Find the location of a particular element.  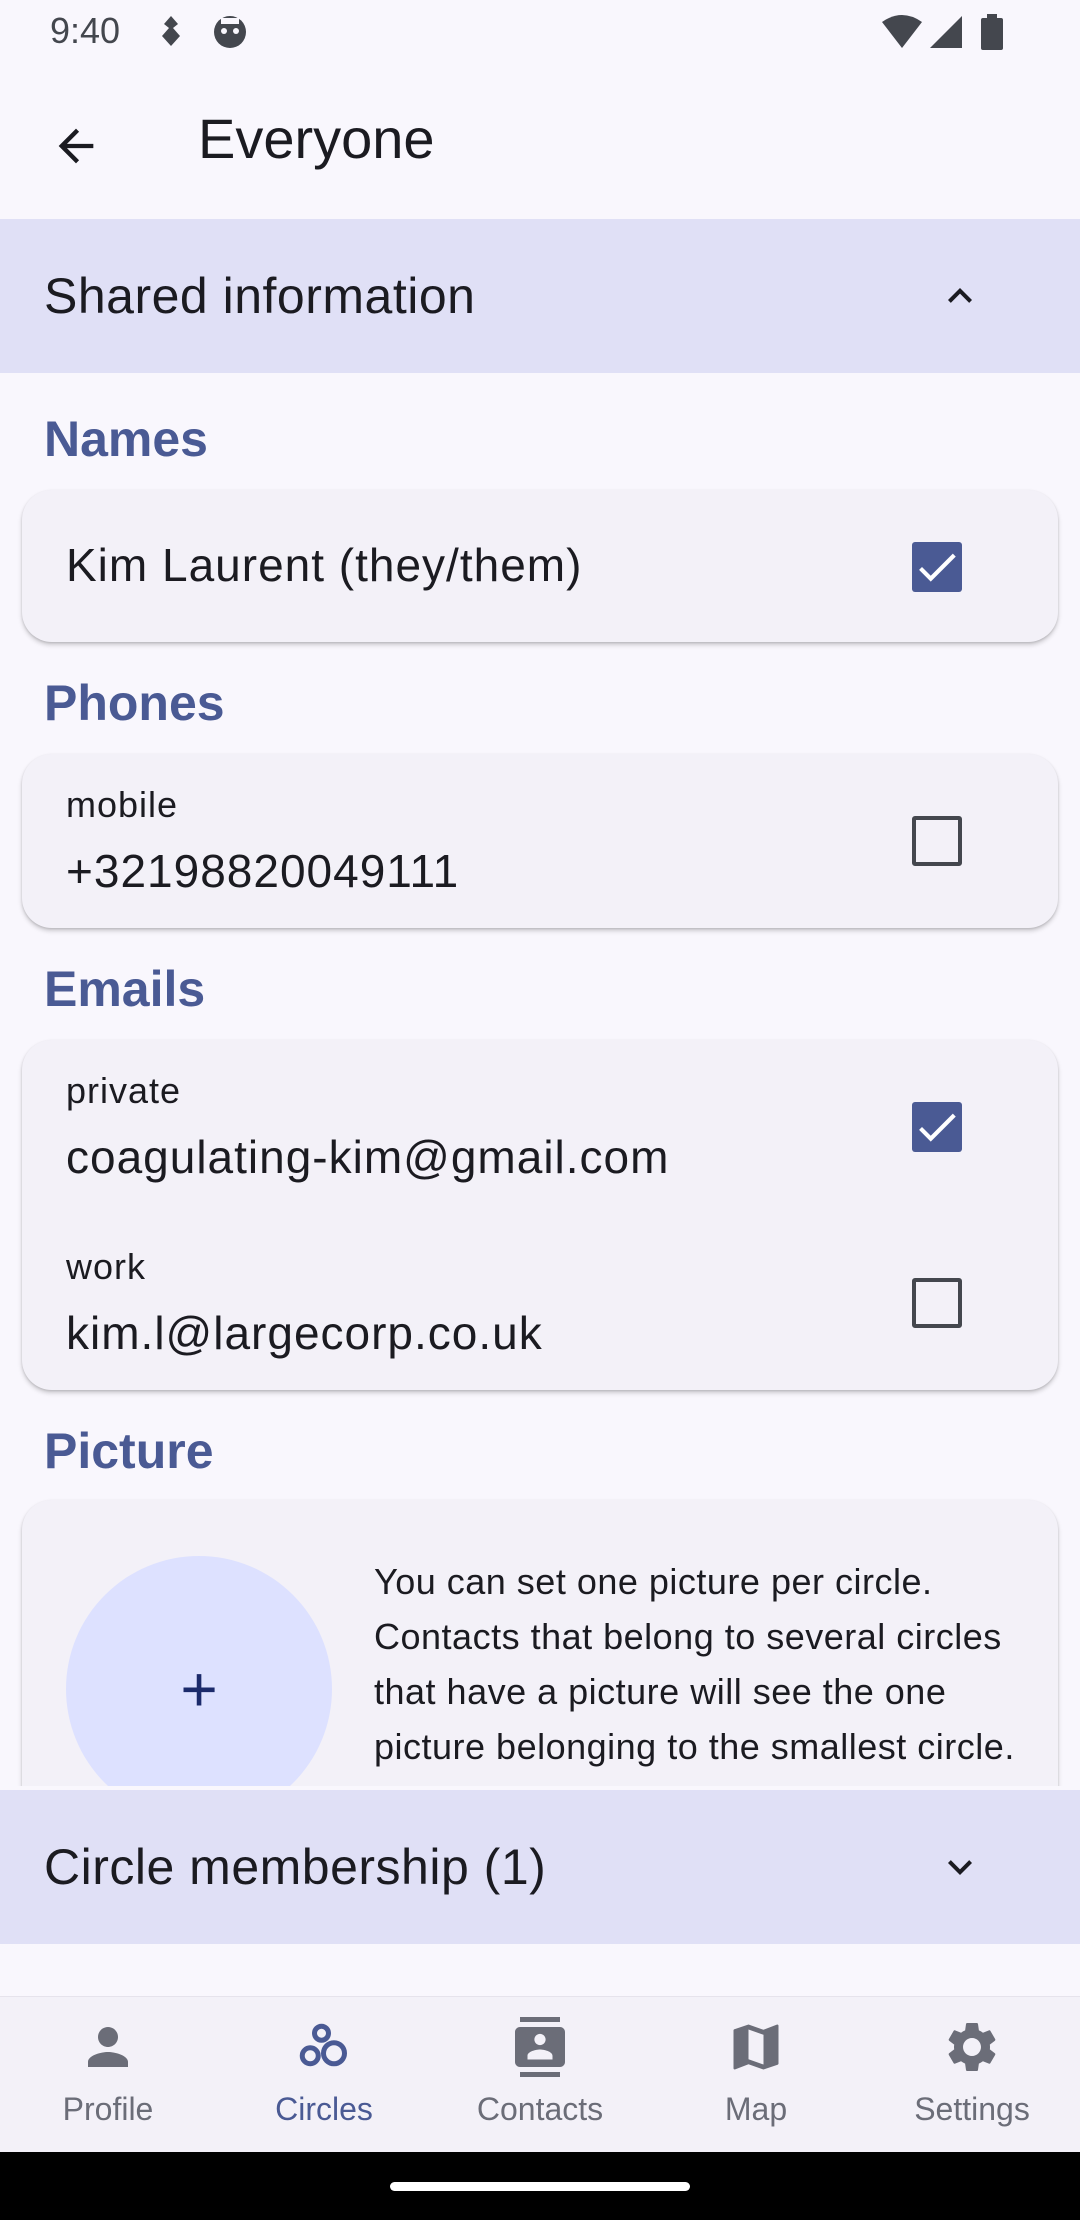

email-label-work: work is located at coordinates (106, 1266).